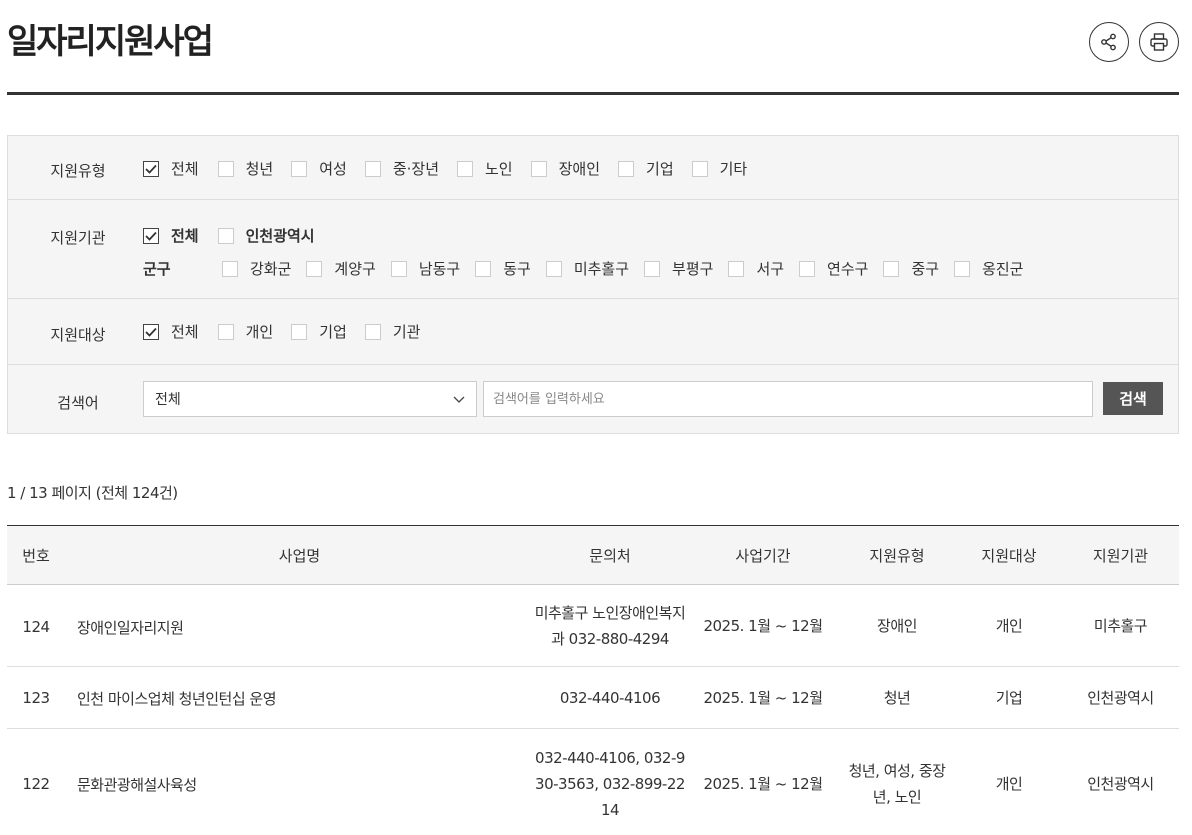  I want to click on filter-row-search: 검색어 전체 검색, so click(593, 399).